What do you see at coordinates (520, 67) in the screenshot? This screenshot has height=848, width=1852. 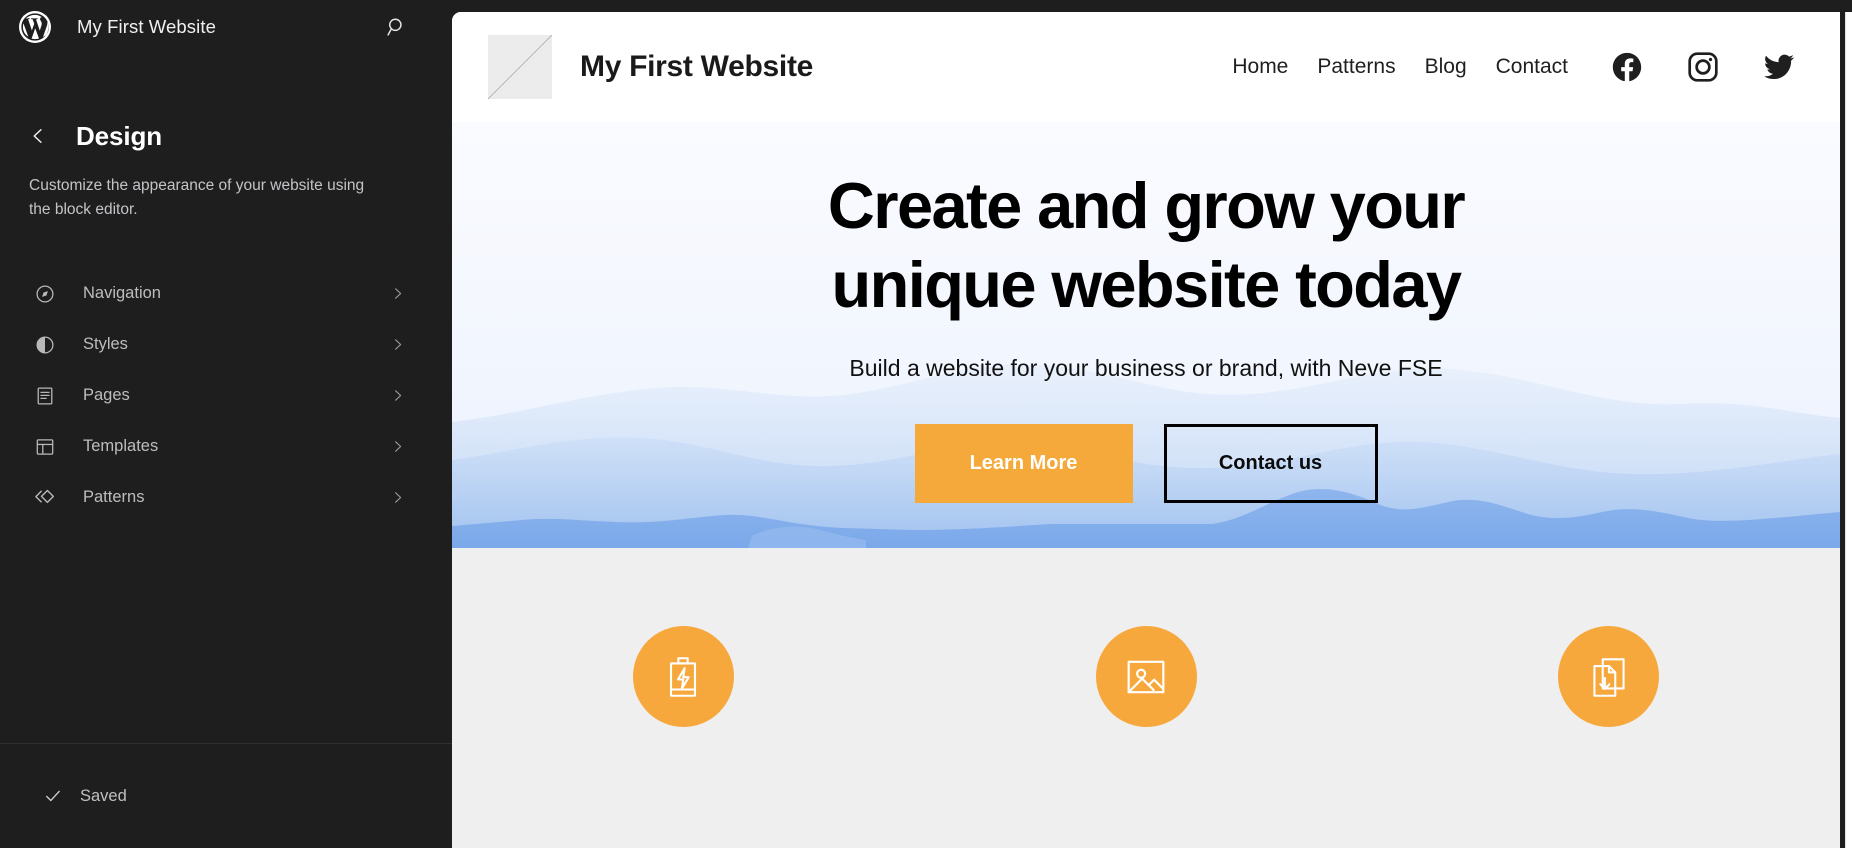 I see `site-logo-placeholder-icon` at bounding box center [520, 67].